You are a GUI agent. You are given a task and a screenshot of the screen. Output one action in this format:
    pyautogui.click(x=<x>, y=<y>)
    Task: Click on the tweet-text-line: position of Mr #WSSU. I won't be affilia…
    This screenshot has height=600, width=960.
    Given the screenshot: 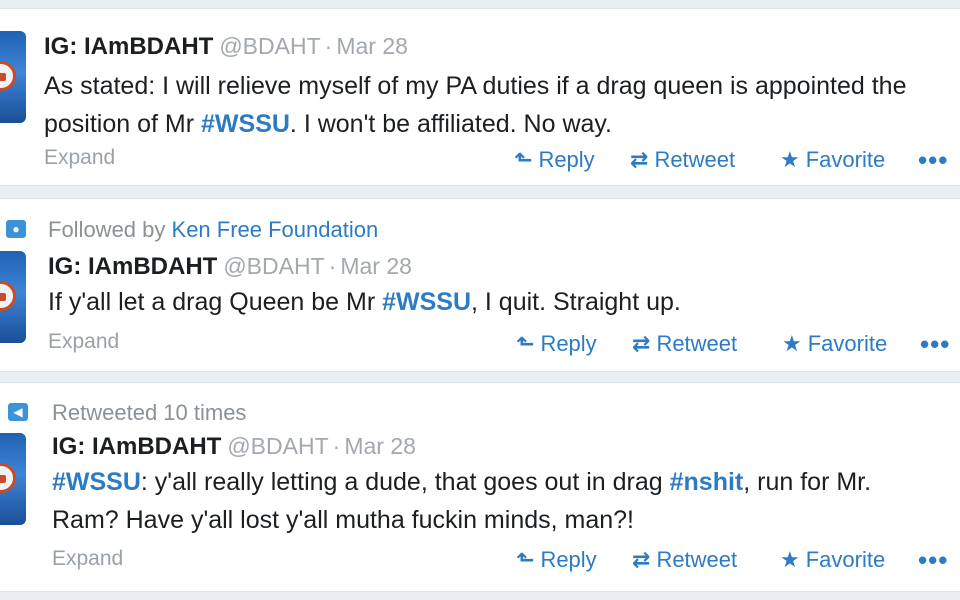 What is the action you would take?
    pyautogui.click(x=475, y=124)
    